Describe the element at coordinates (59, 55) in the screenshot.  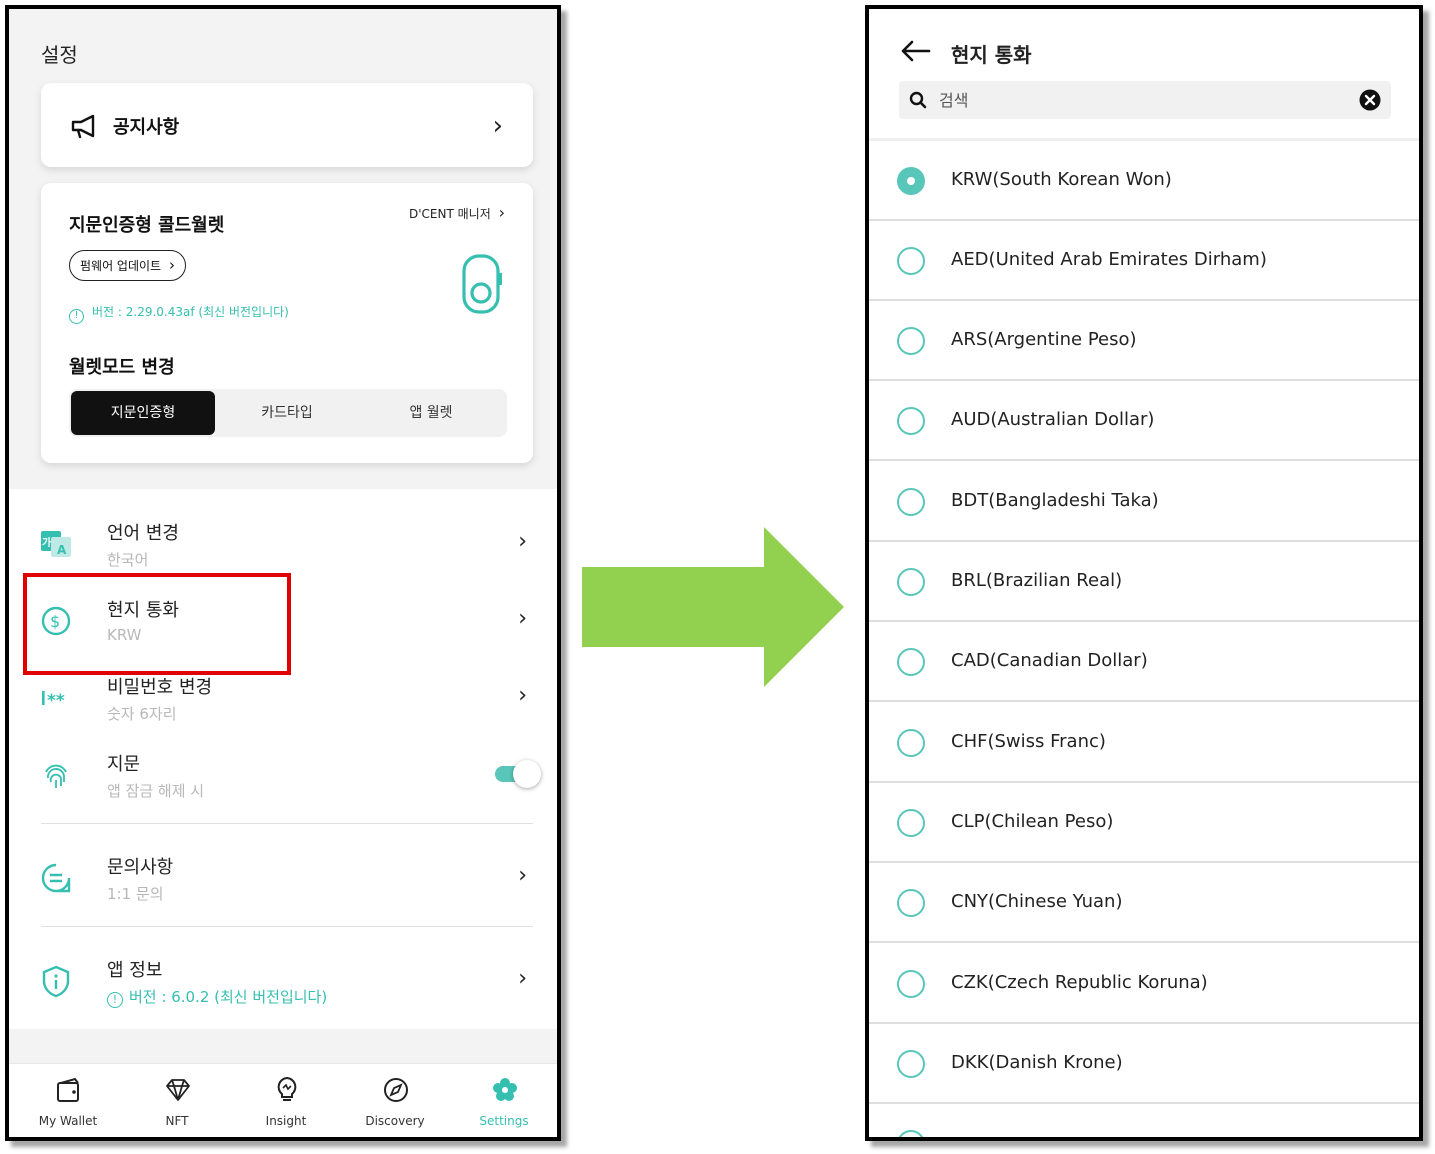
I see `page-title: 설정` at that location.